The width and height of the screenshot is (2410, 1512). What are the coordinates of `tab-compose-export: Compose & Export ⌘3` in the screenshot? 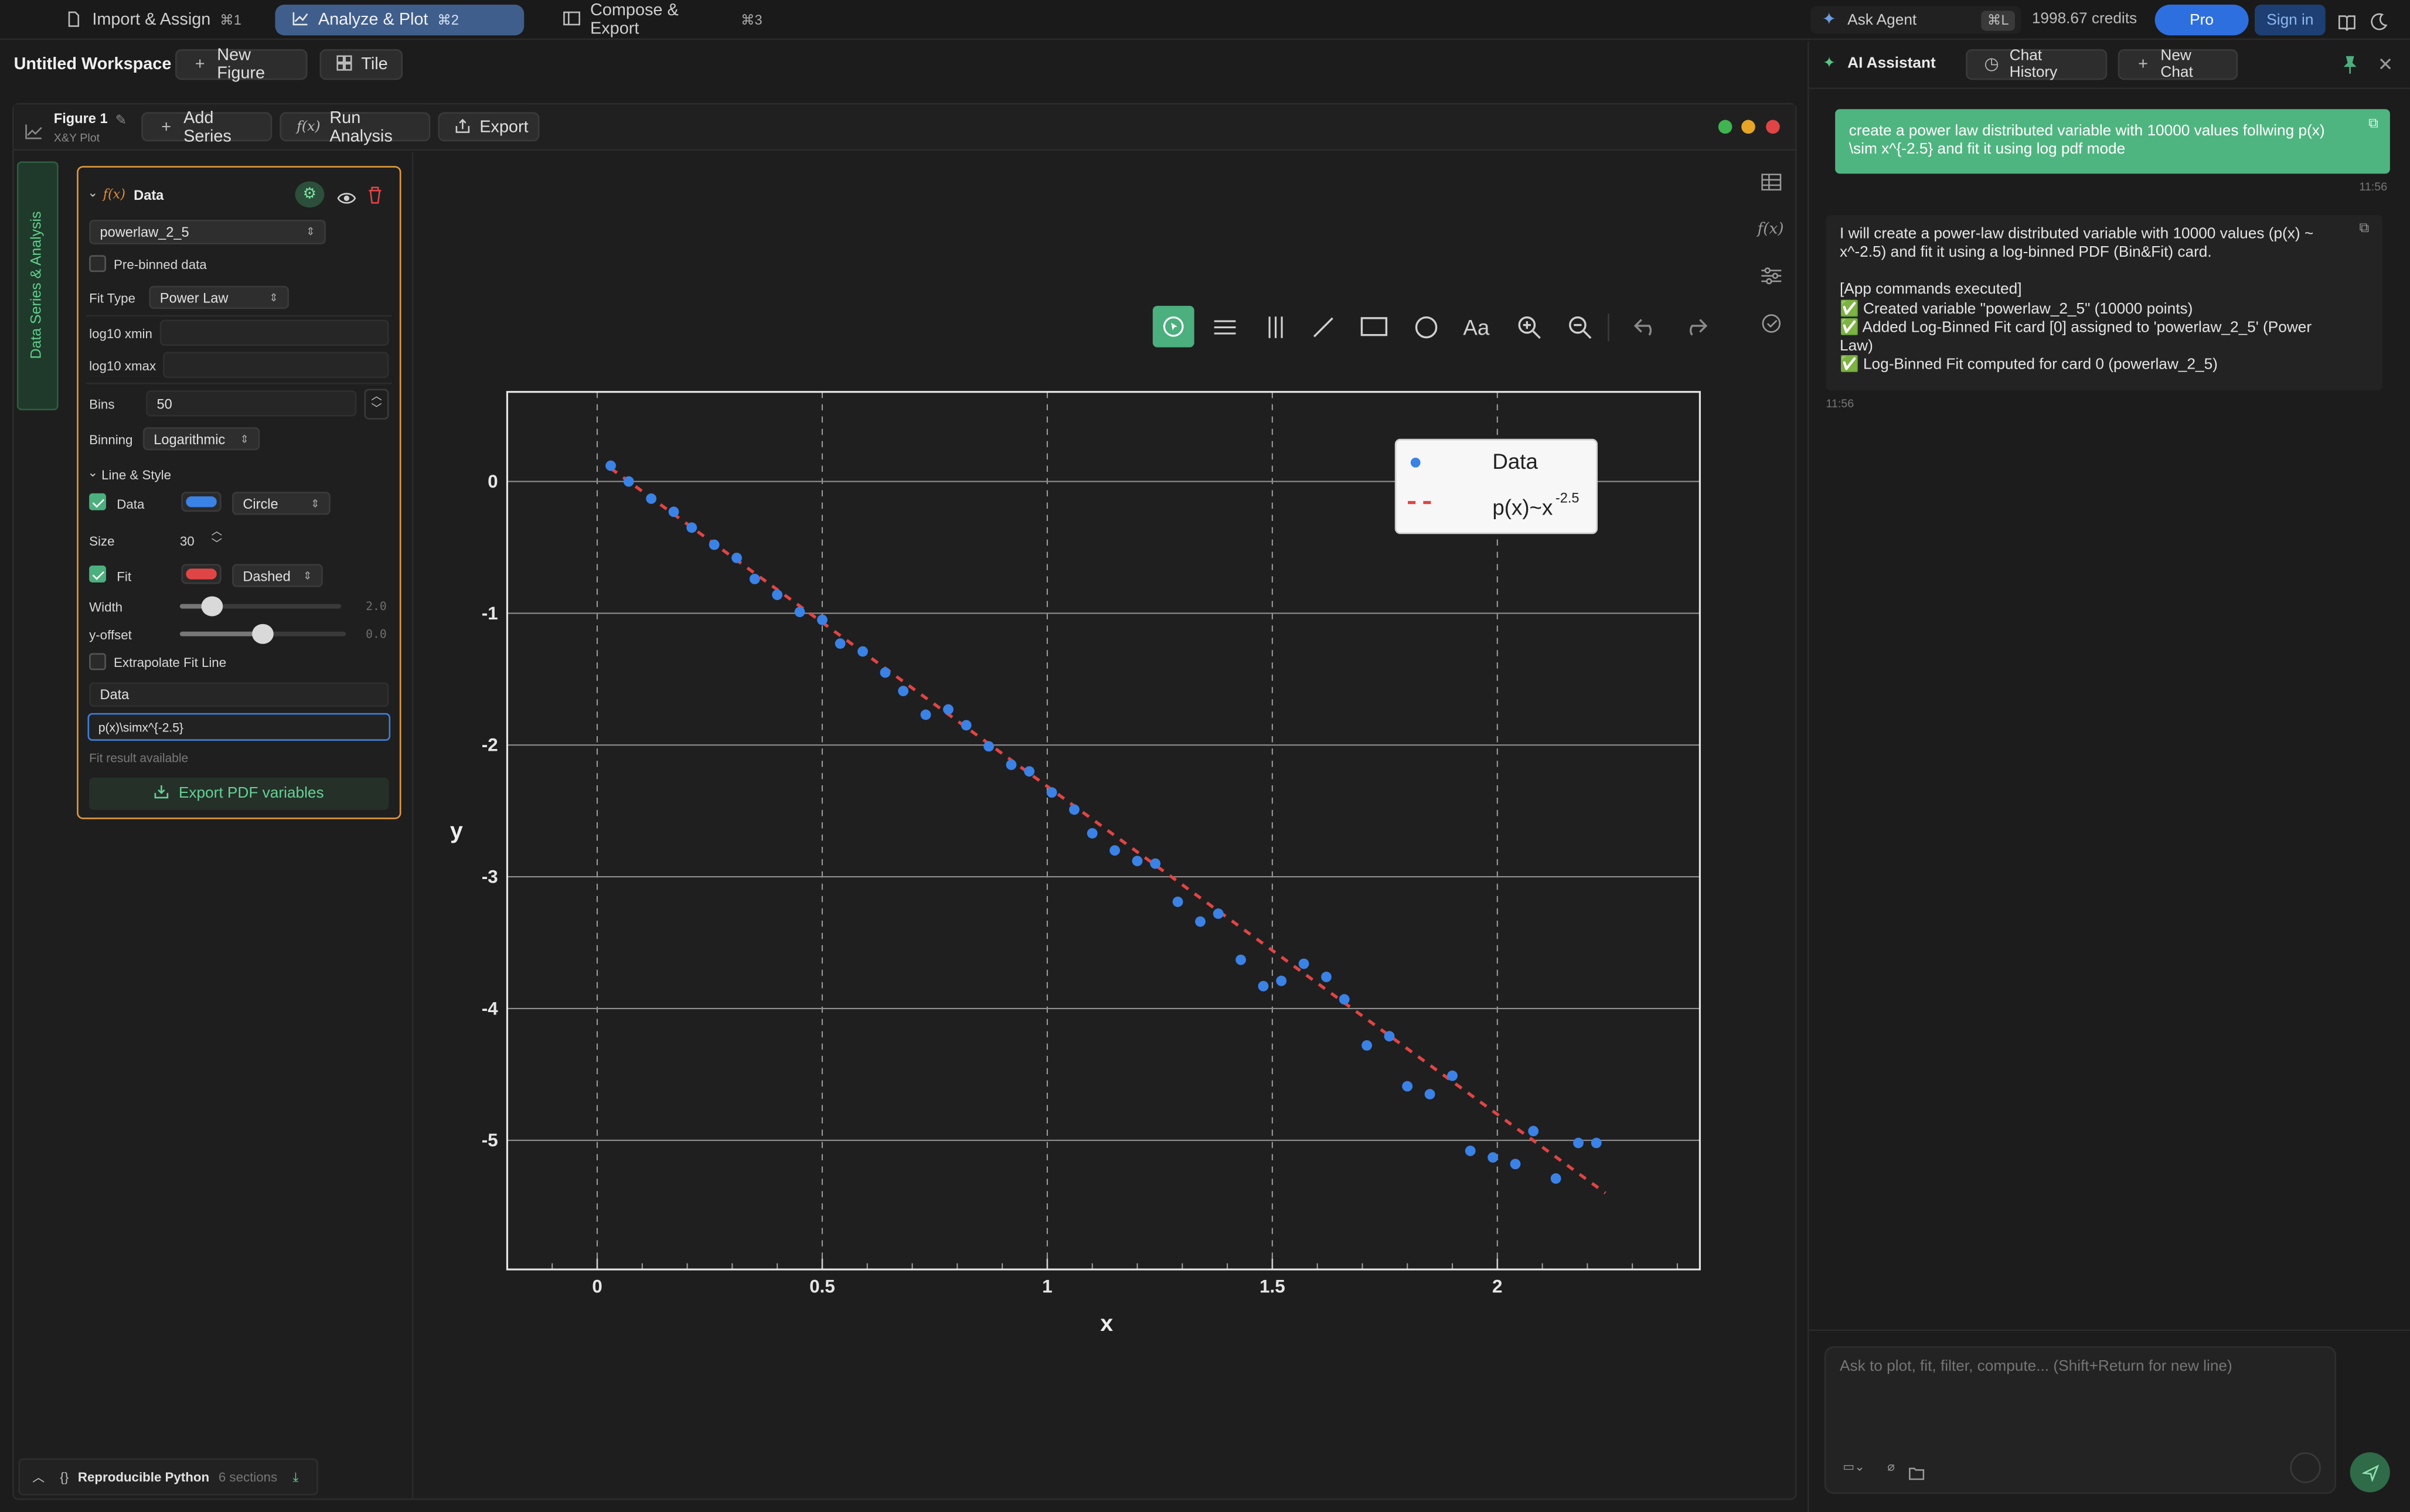 It's located at (662, 20).